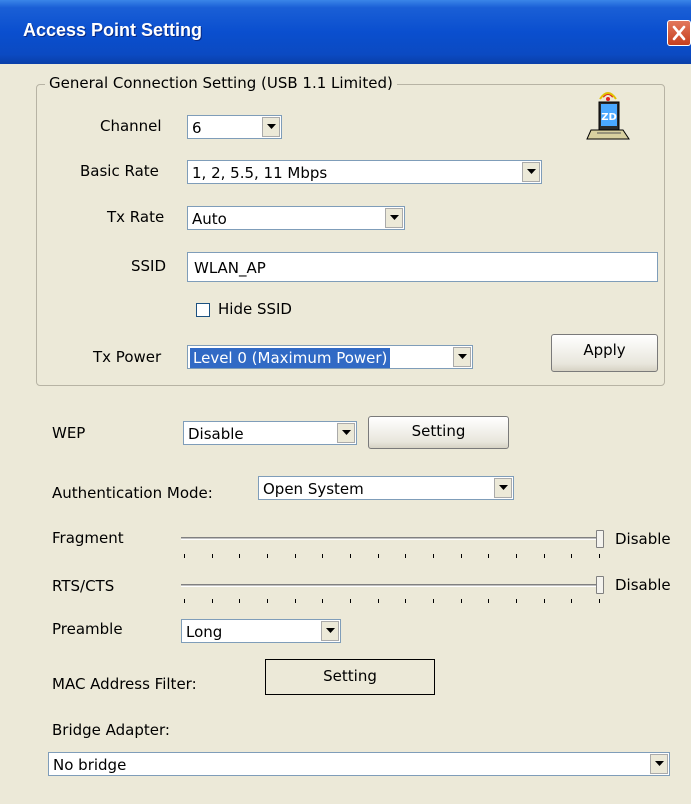 This screenshot has width=691, height=804. Describe the element at coordinates (127, 357) in the screenshot. I see `tx-power-label: Tx Power` at that location.